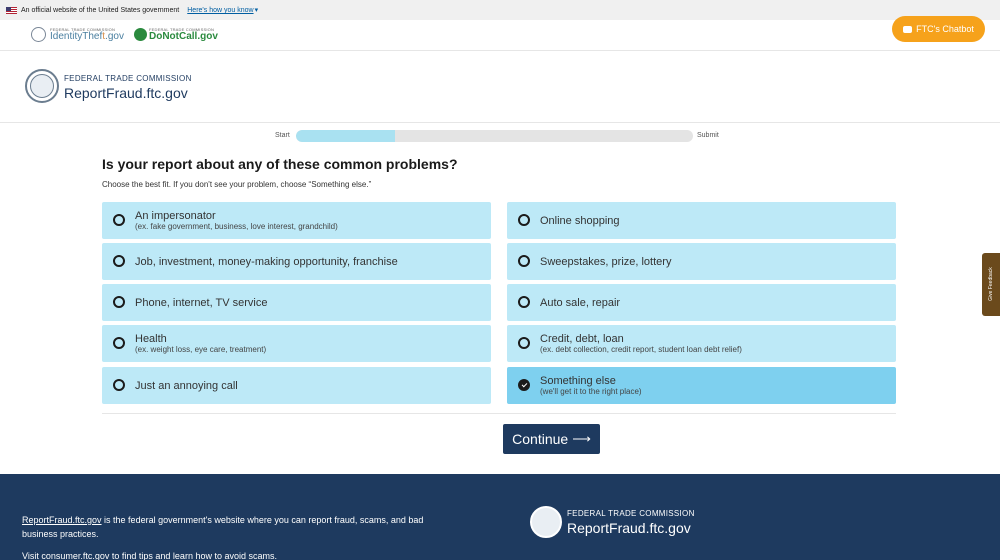 The height and width of the screenshot is (560, 1000). I want to click on option-label: Online shopping, so click(580, 220).